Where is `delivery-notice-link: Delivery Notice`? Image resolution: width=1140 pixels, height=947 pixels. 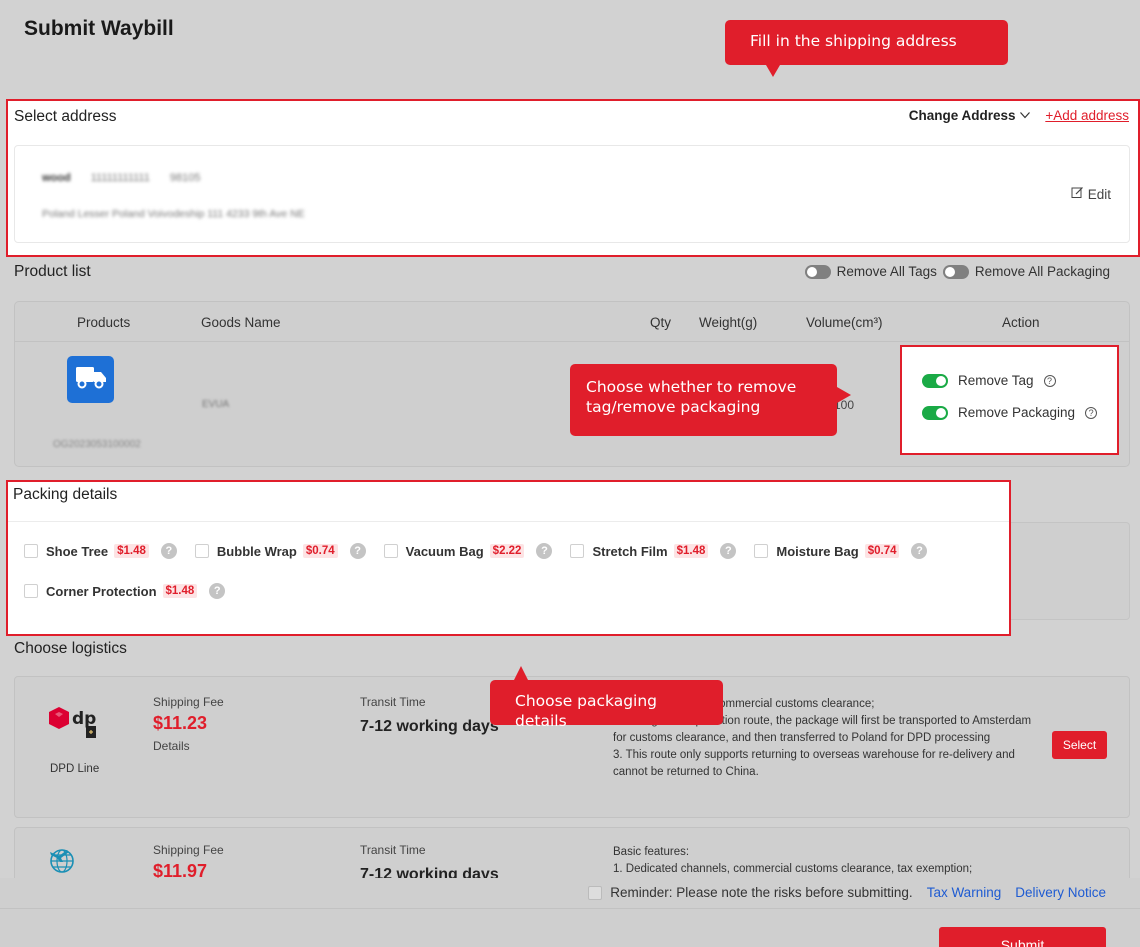
delivery-notice-link: Delivery Notice is located at coordinates (1060, 892).